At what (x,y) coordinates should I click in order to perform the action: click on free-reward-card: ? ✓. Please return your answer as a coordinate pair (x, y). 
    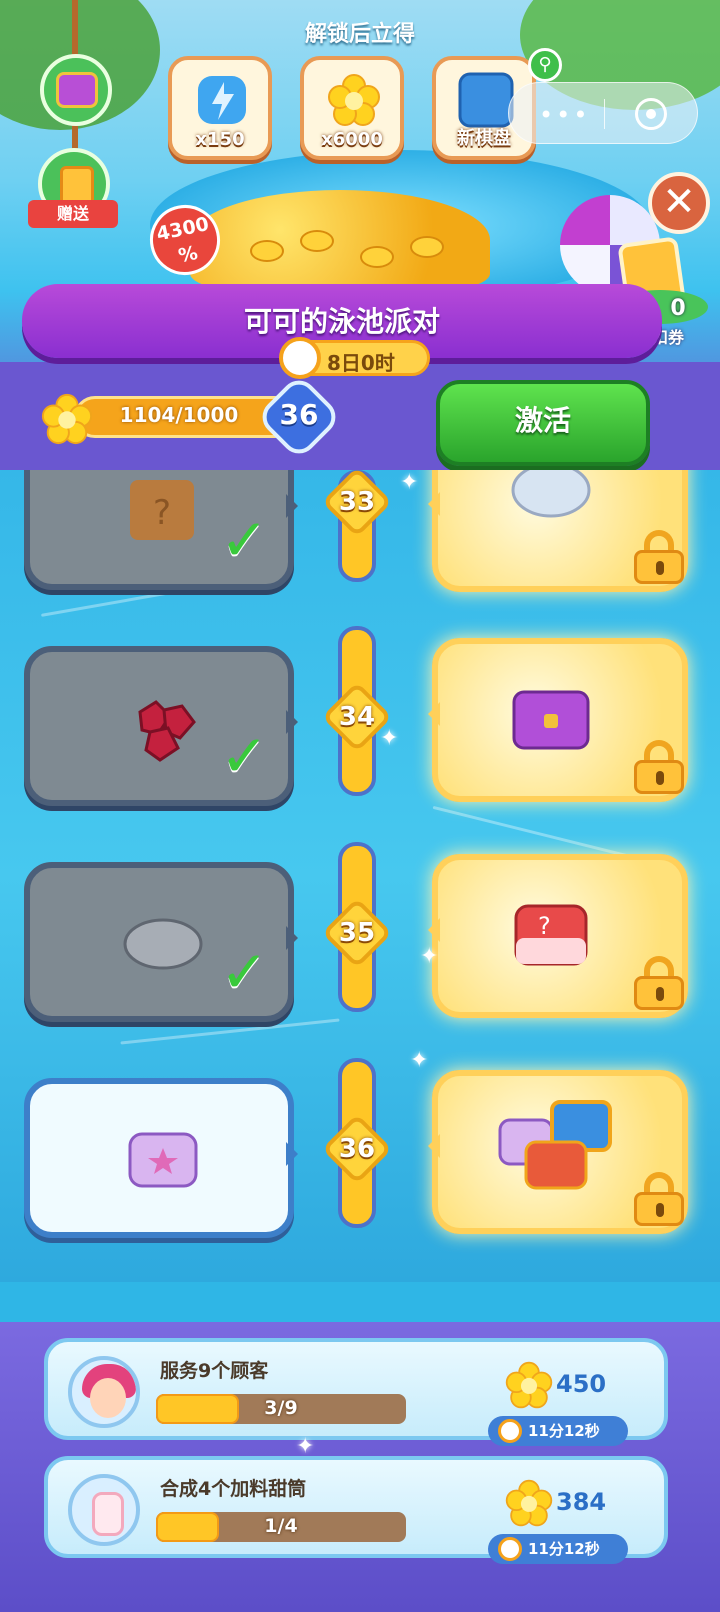
    Looking at the image, I should click on (161, 530).